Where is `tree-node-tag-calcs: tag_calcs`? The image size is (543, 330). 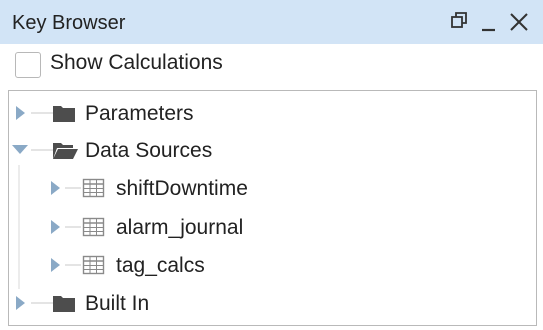 tree-node-tag-calcs: tag_calcs is located at coordinates (272, 265).